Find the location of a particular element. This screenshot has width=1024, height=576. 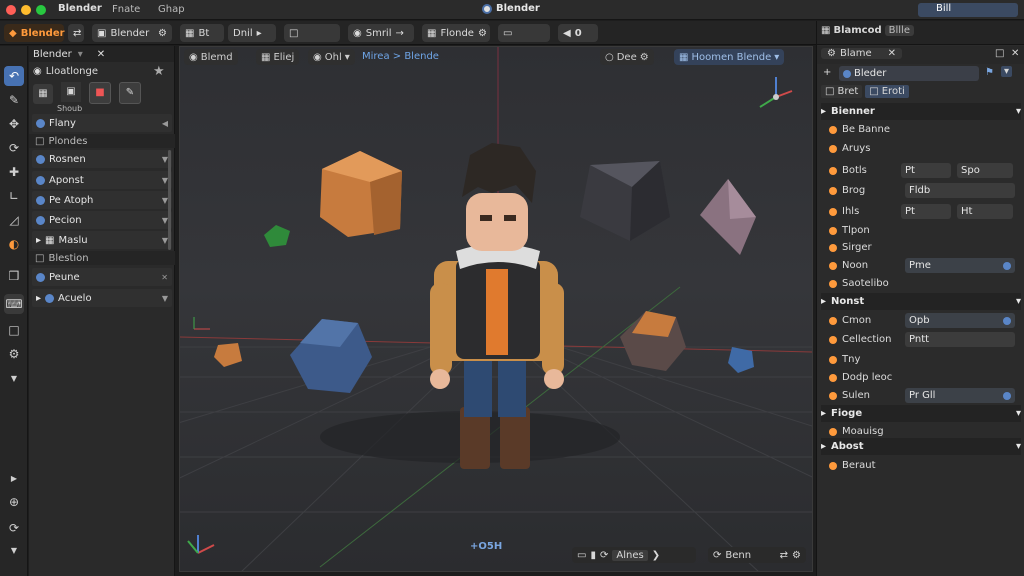

left-panel-tab: Blender is located at coordinates (52, 54).